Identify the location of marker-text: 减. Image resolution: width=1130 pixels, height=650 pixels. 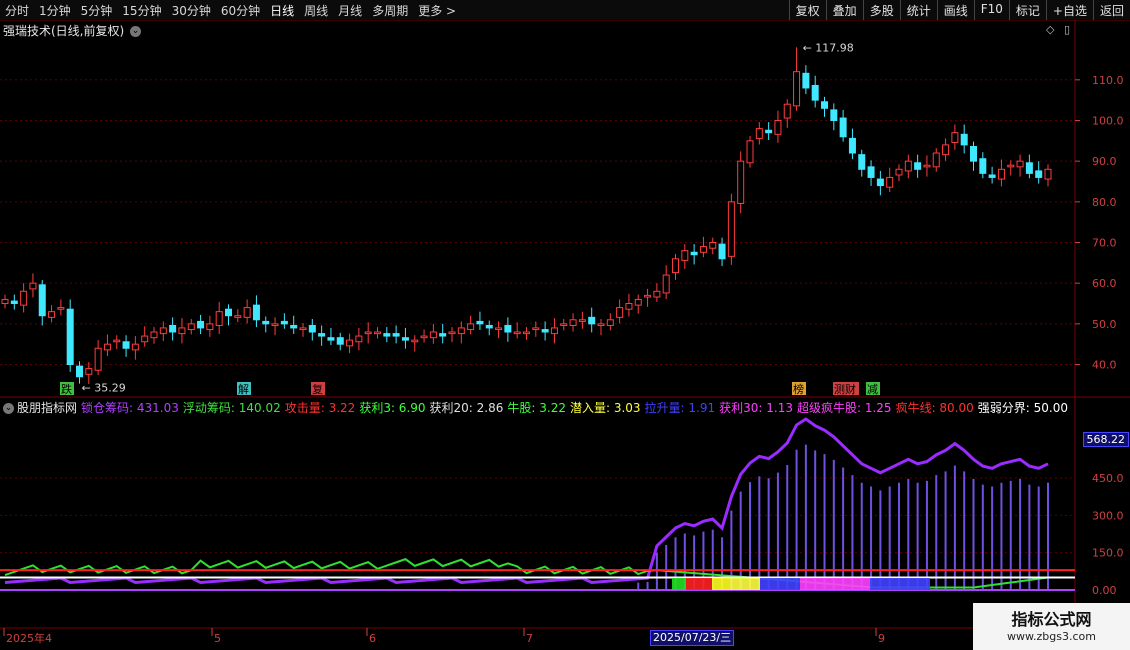
(872, 389).